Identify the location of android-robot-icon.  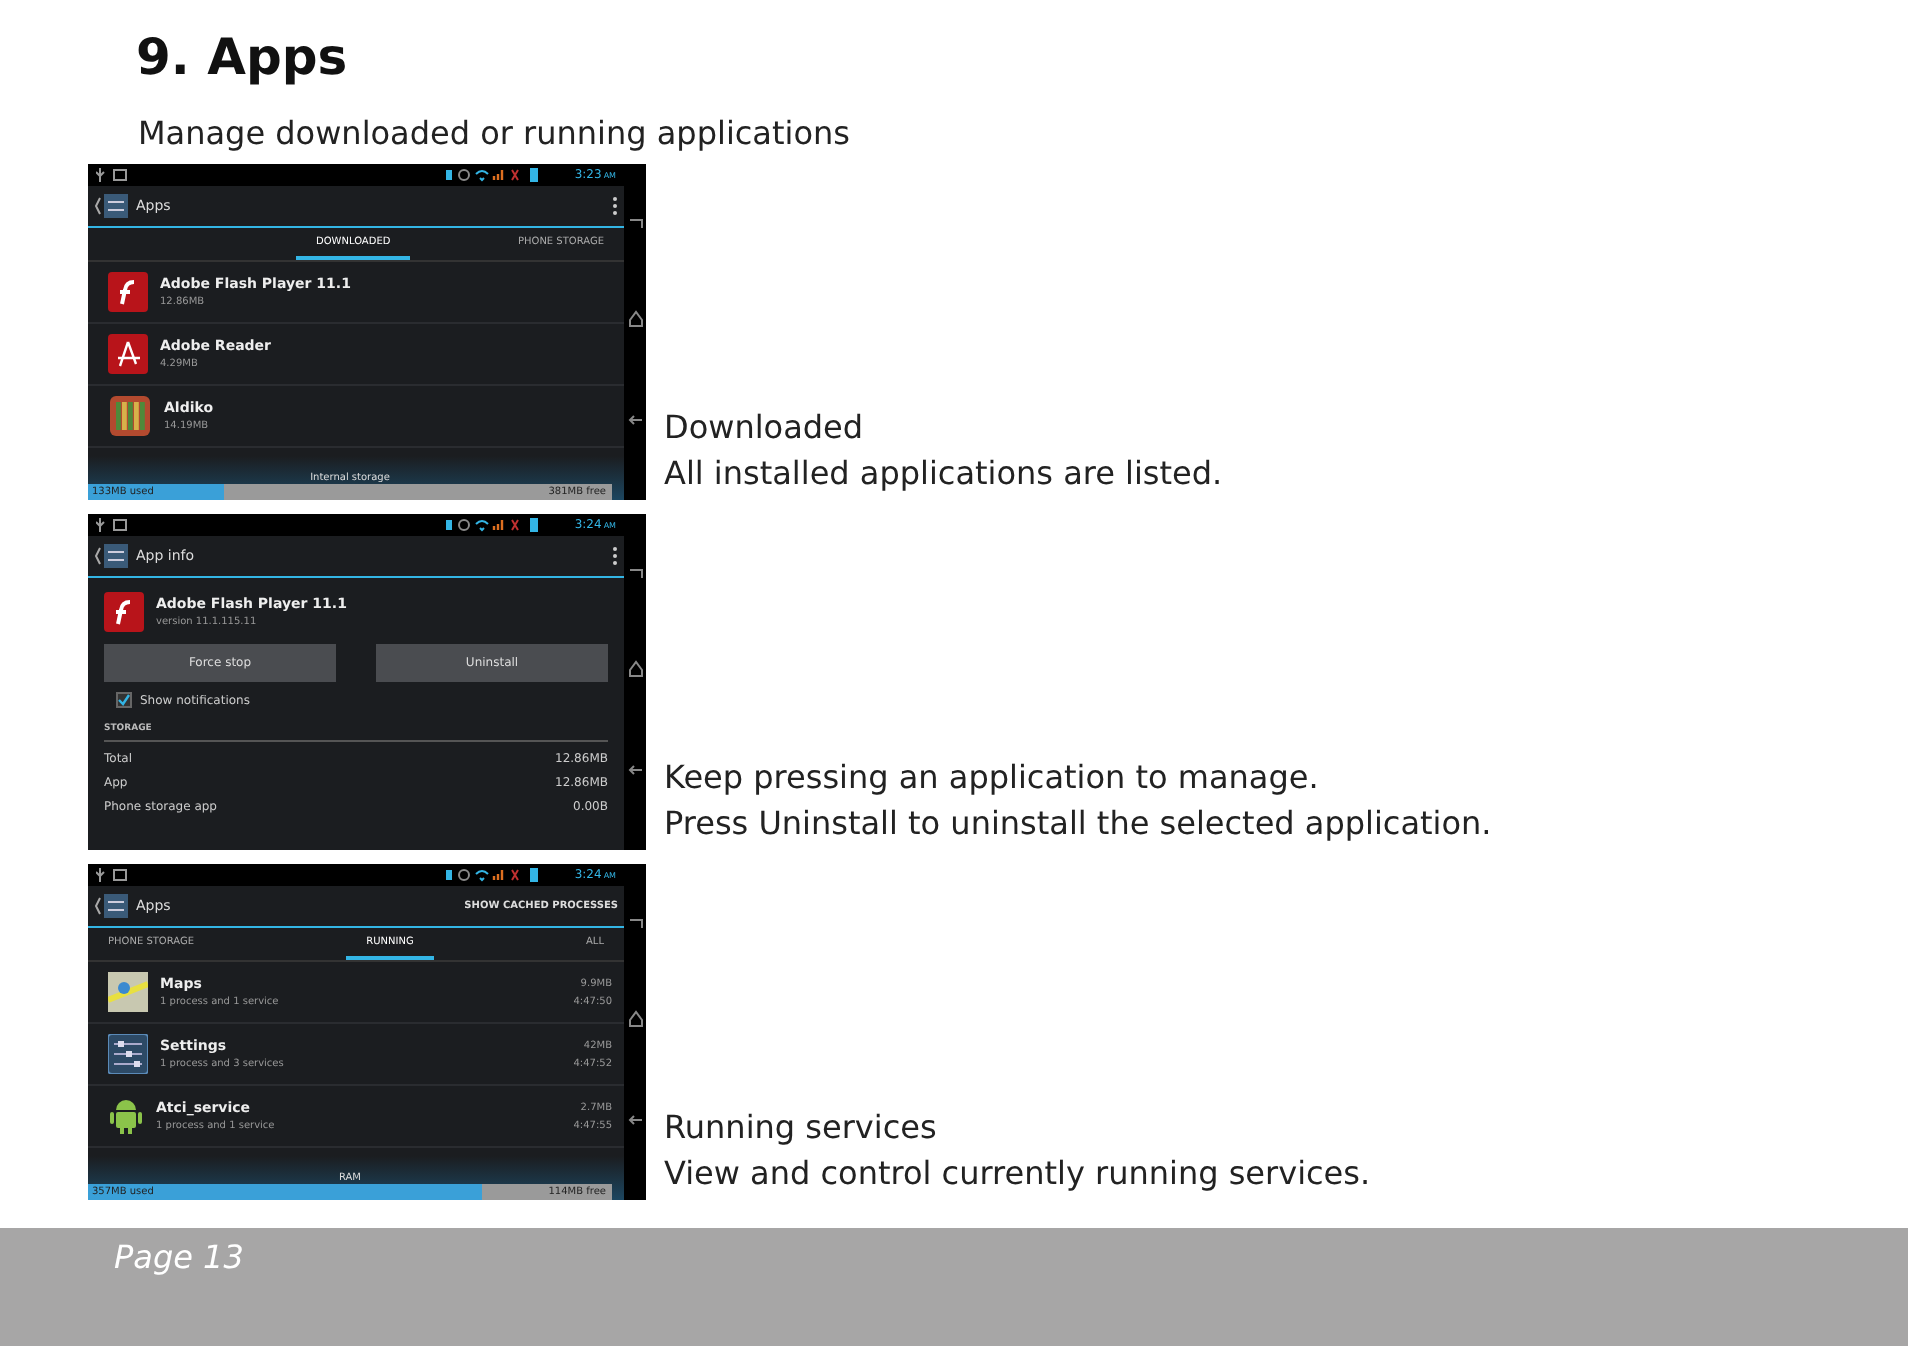
(126, 1116).